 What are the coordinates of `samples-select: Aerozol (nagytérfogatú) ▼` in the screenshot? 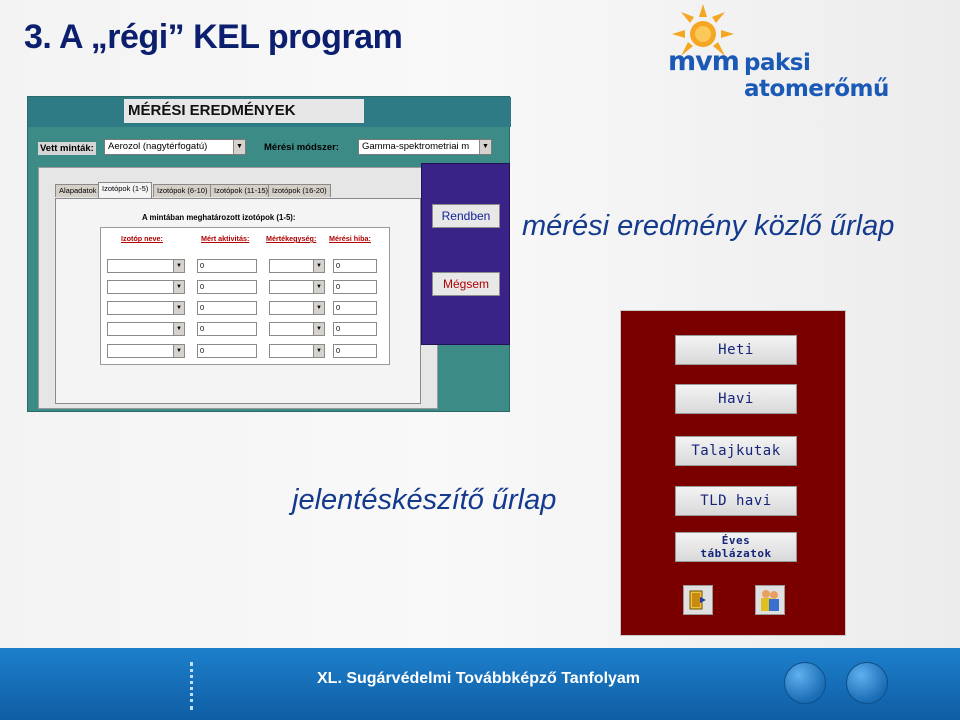 It's located at (175, 147).